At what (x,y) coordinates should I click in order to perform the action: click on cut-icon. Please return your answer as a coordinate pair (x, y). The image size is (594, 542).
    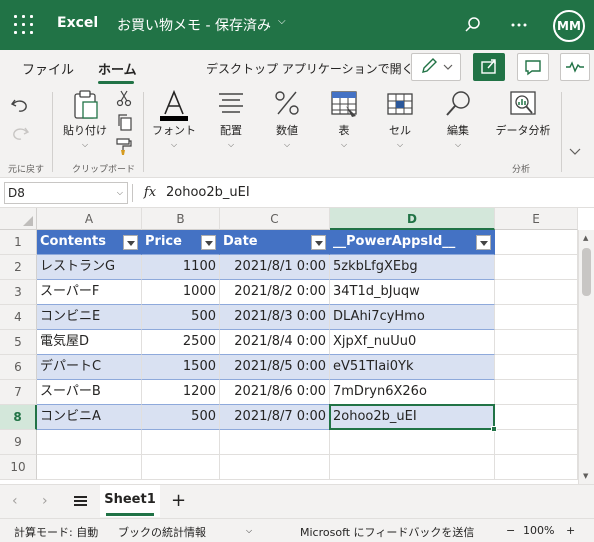
    Looking at the image, I should click on (125, 99).